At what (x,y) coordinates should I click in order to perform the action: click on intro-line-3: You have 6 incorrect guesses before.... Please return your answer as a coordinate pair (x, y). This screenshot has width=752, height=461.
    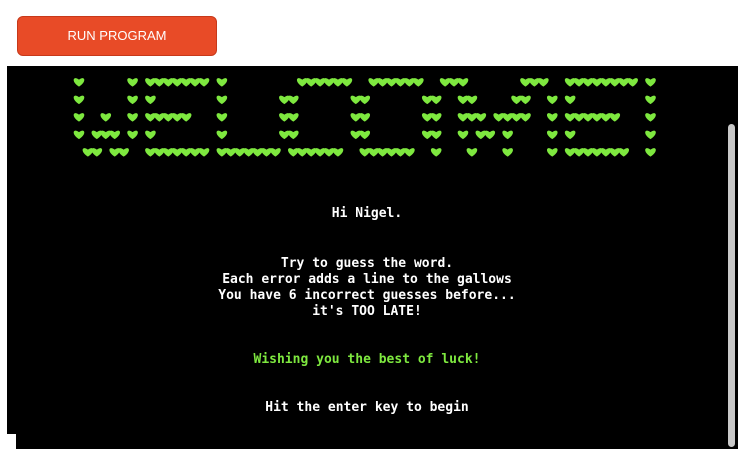
    Looking at the image, I should click on (367, 295).